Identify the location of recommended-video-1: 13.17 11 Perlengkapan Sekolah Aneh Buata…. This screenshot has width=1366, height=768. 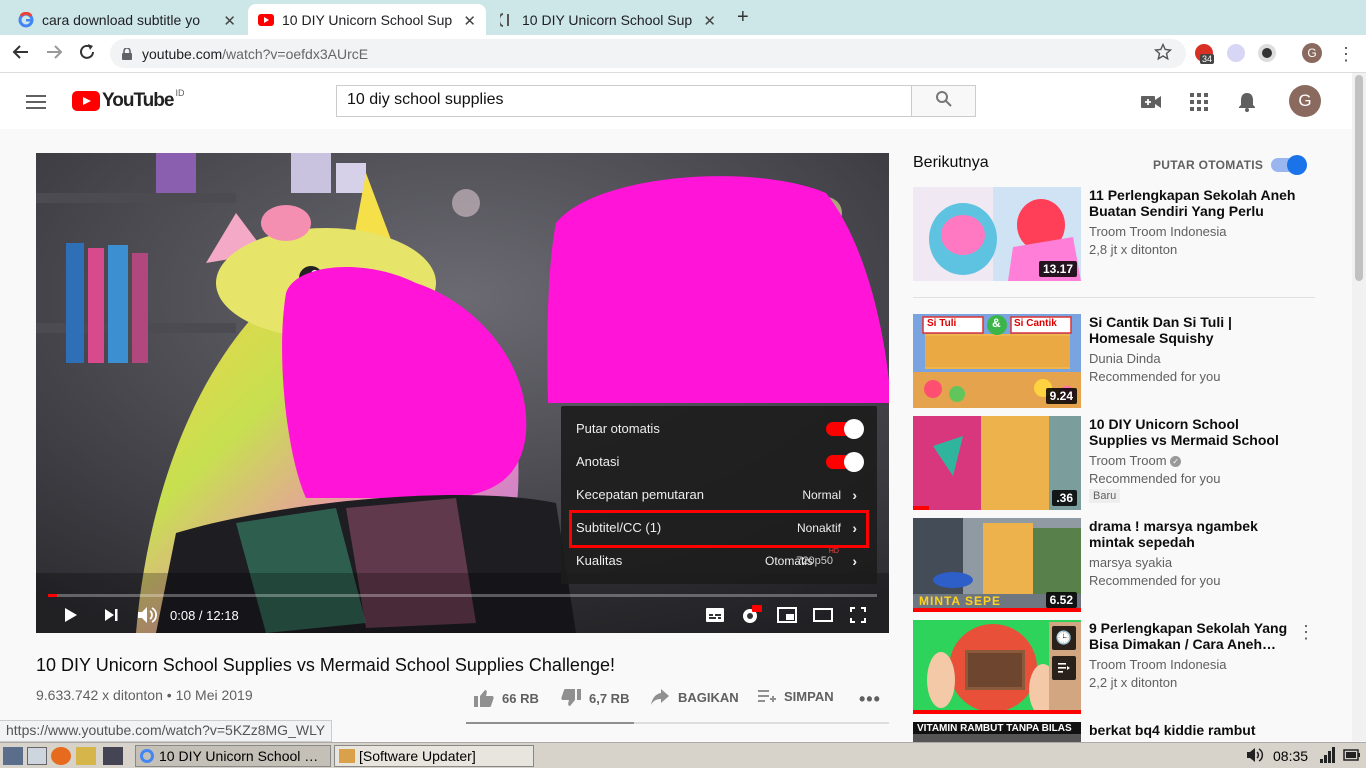
(1114, 234).